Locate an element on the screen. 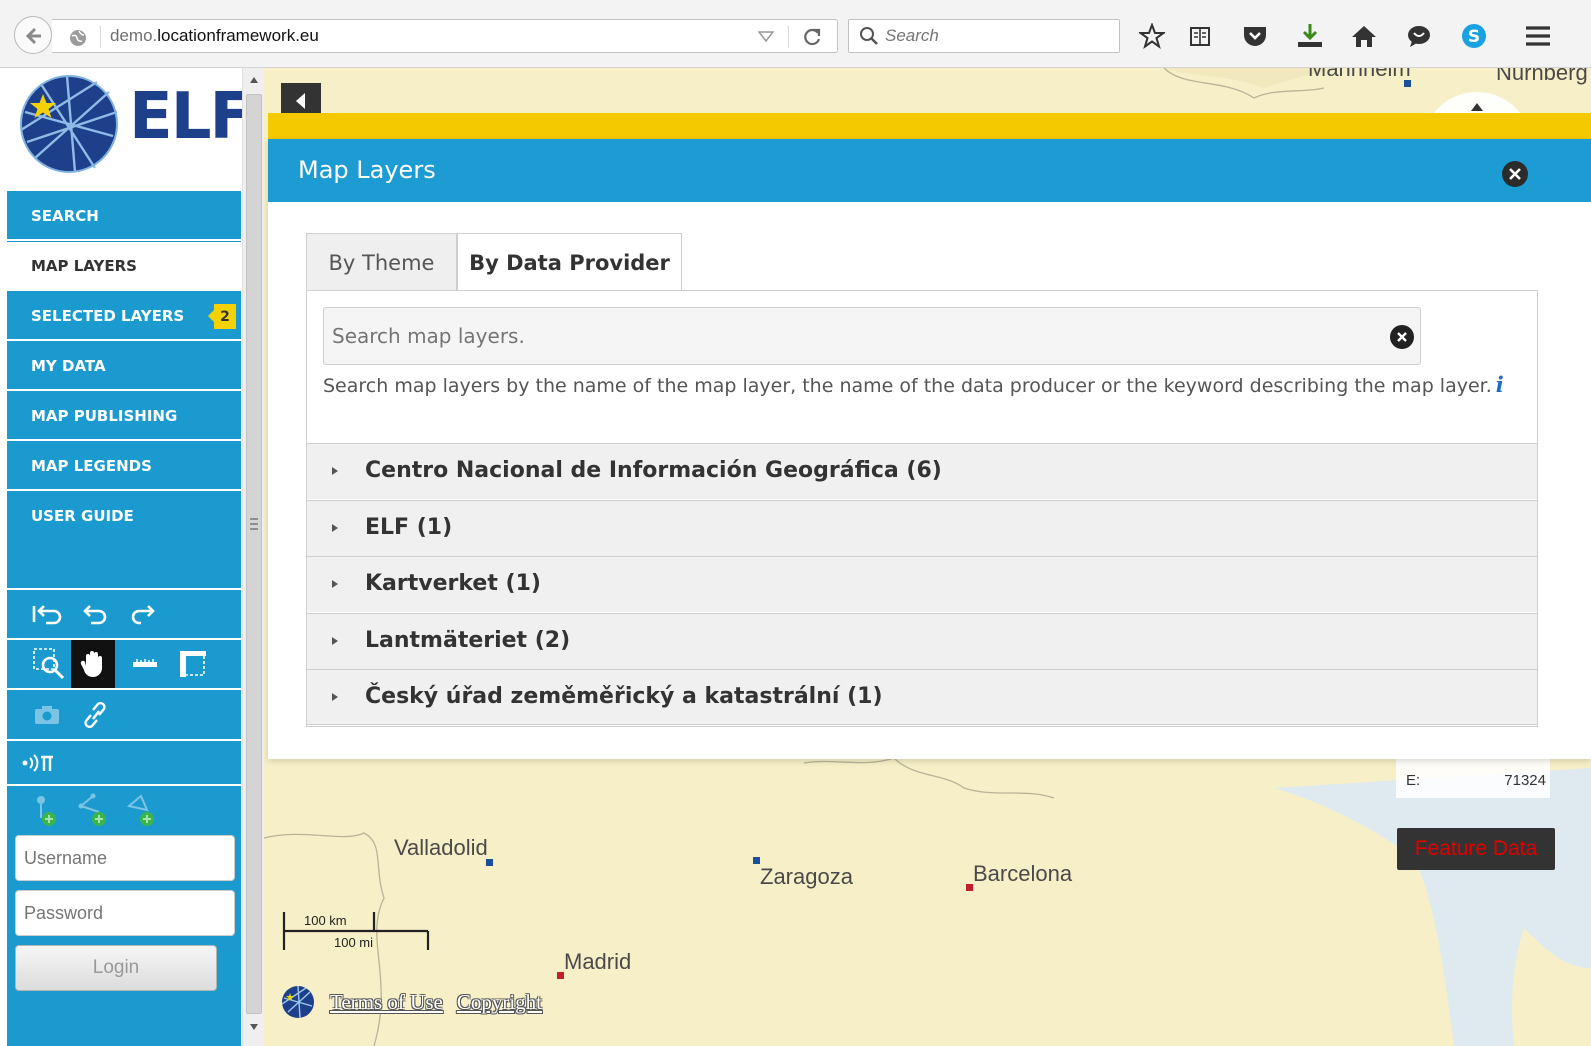 The height and width of the screenshot is (1046, 1591). map-footer: Terms of Use Copyright is located at coordinates (411, 1002).